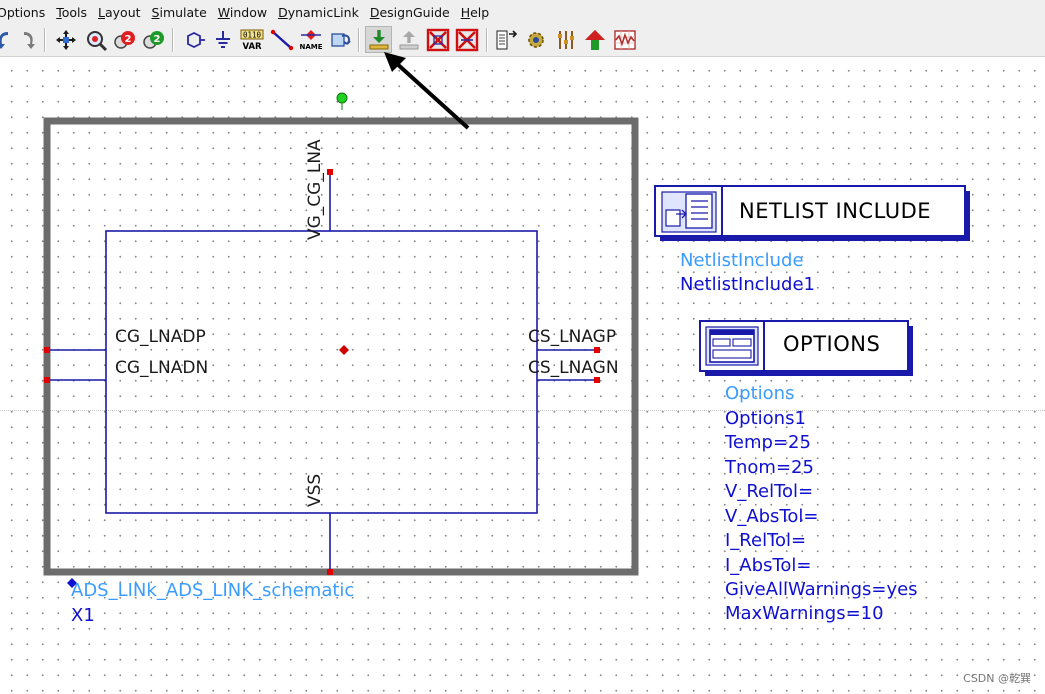 This screenshot has width=1045, height=694. Describe the element at coordinates (315, 189) in the screenshot. I see `pin-label-top: VG_CG_LNA` at that location.